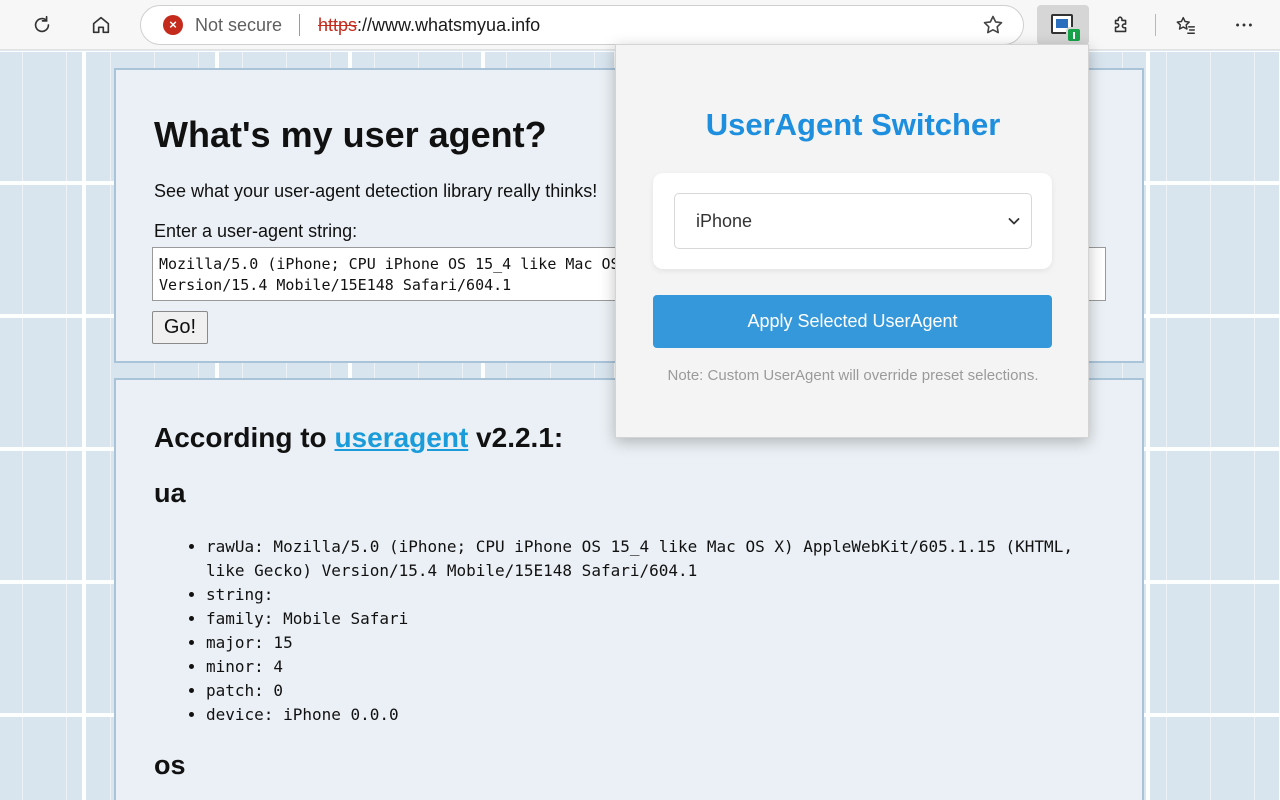  Describe the element at coordinates (299, 25) in the screenshot. I see `address-separator` at that location.